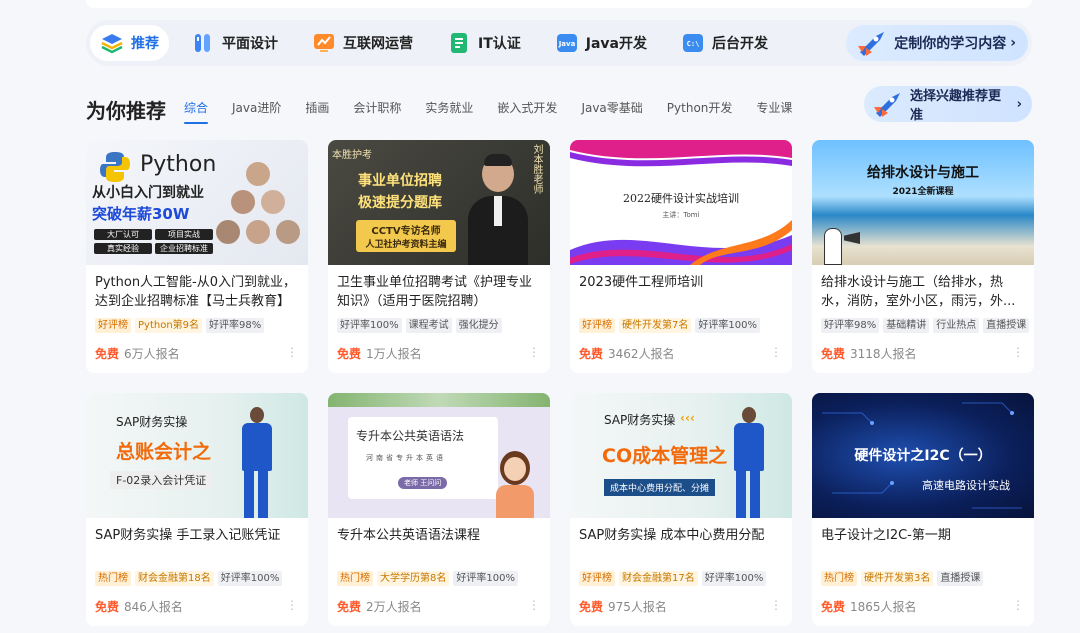 The width and height of the screenshot is (1080, 633). What do you see at coordinates (700, 110) in the screenshot?
I see `tab-python-dev: Python开发` at bounding box center [700, 110].